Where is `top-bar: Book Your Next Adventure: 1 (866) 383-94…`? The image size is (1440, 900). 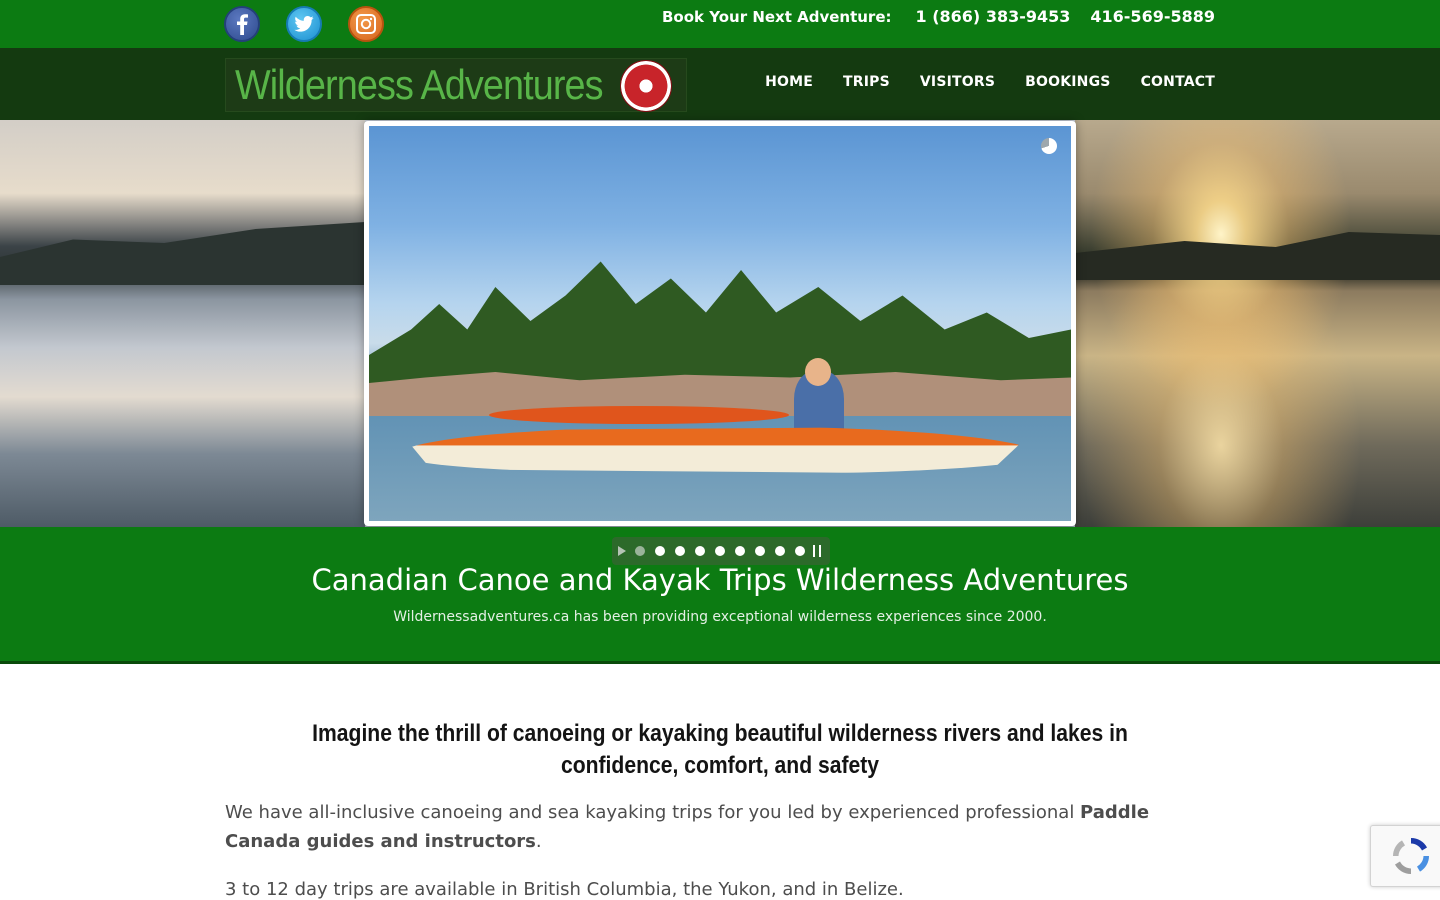
top-bar: Book Your Next Adventure: 1 (866) 383-94… is located at coordinates (720, 24).